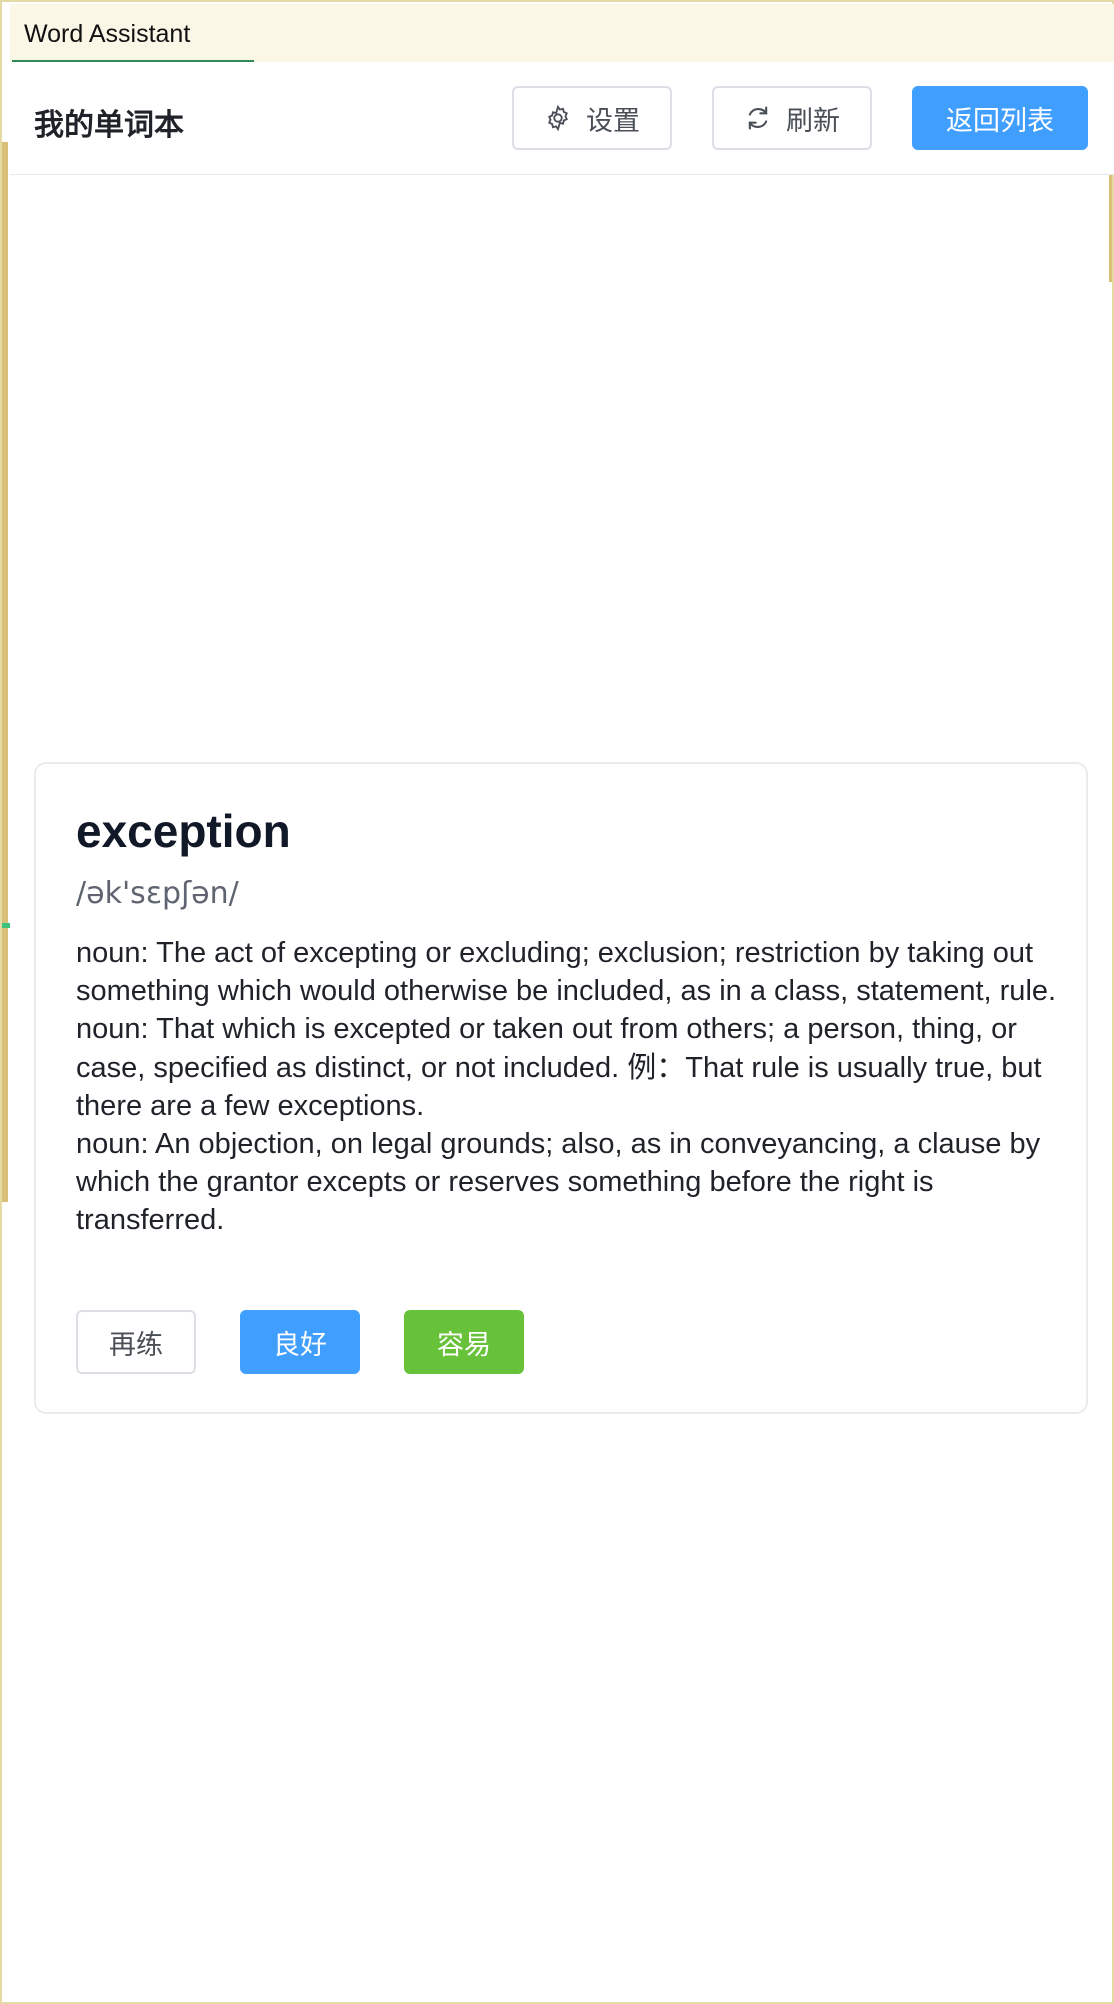 Image resolution: width=1114 pixels, height=2004 pixels. I want to click on left-edge-accent, so click(5, 672).